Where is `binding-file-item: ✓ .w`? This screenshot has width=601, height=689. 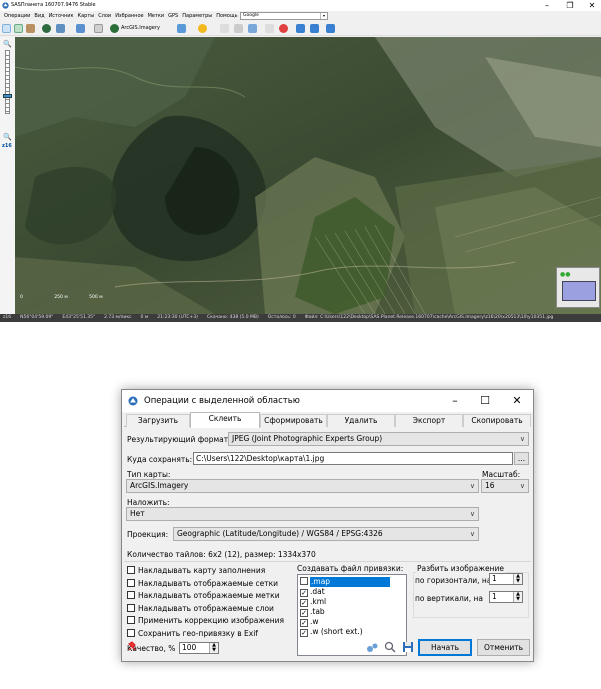
binding-file-item: ✓ .w is located at coordinates (309, 622).